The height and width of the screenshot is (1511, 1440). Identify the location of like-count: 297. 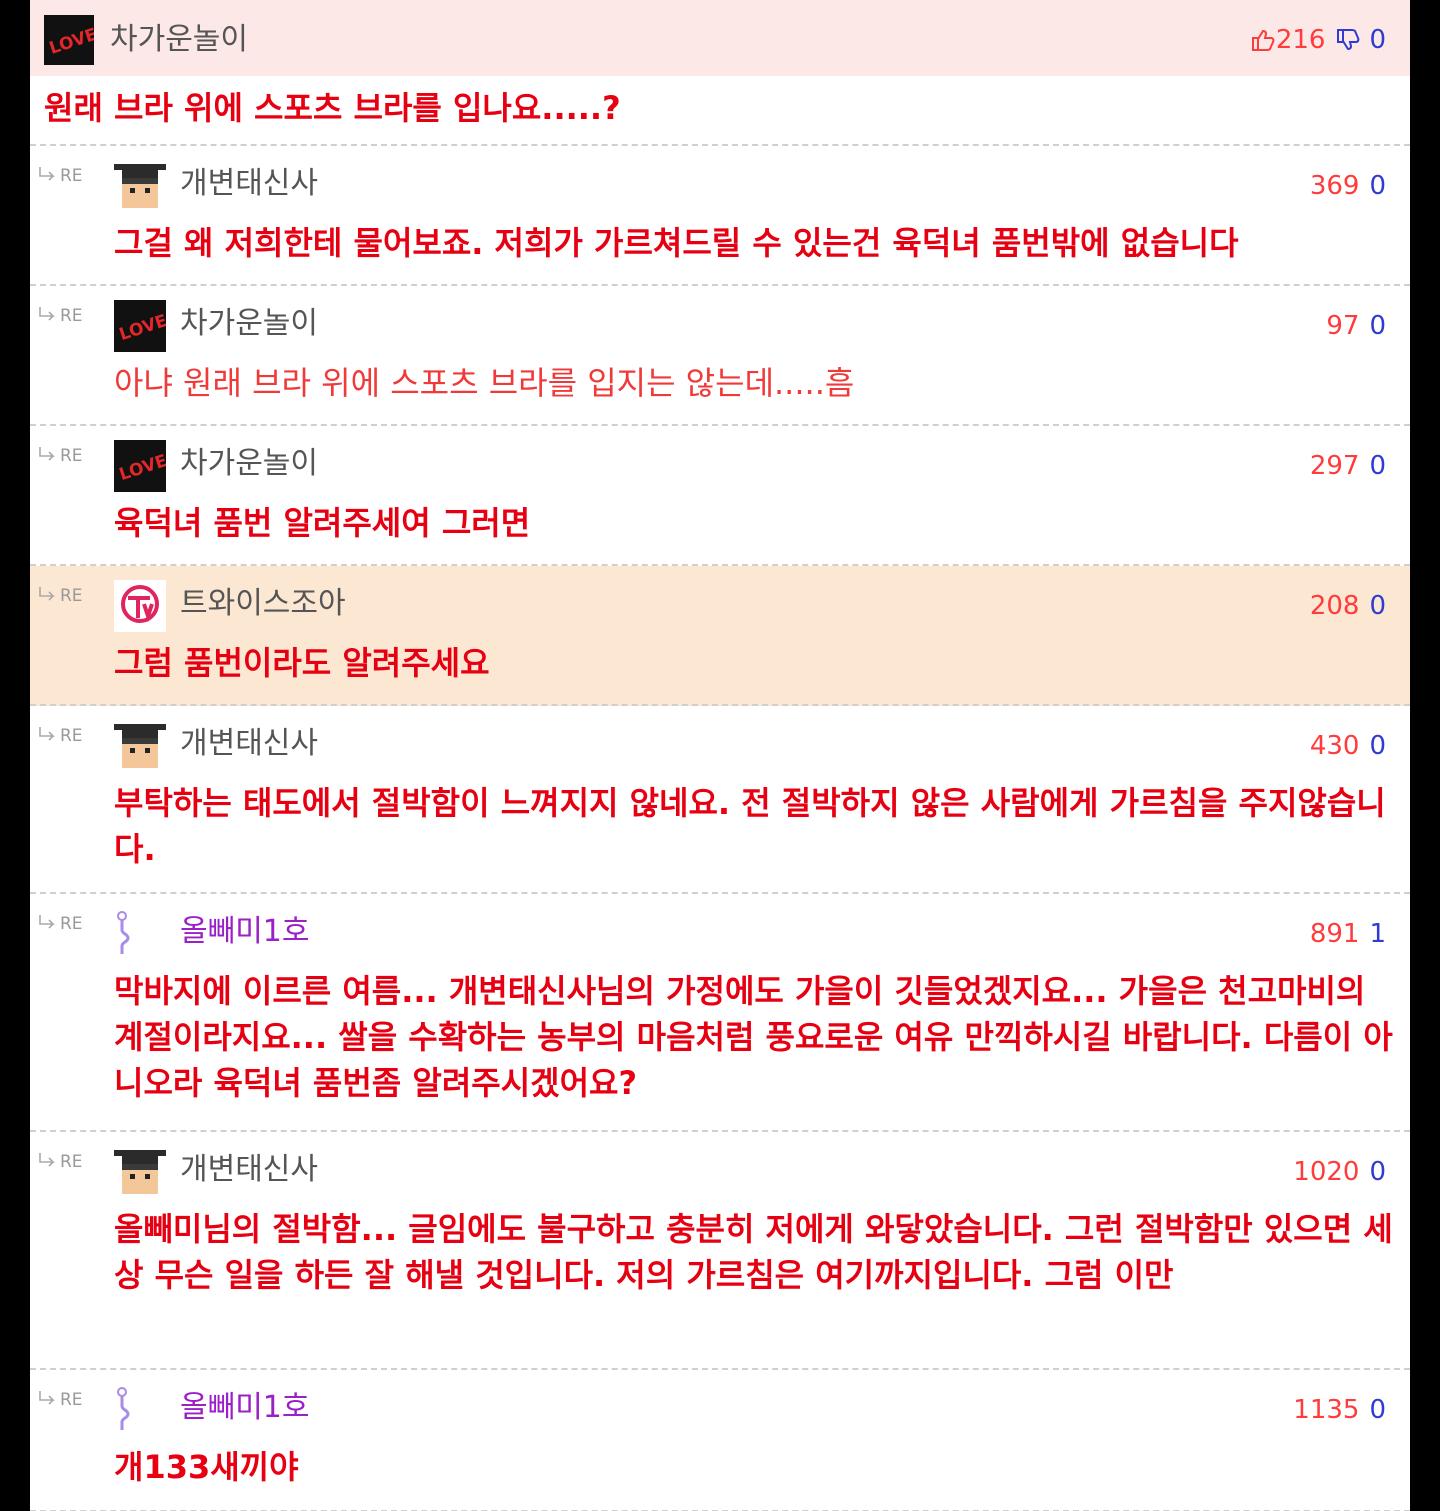
(1335, 466).